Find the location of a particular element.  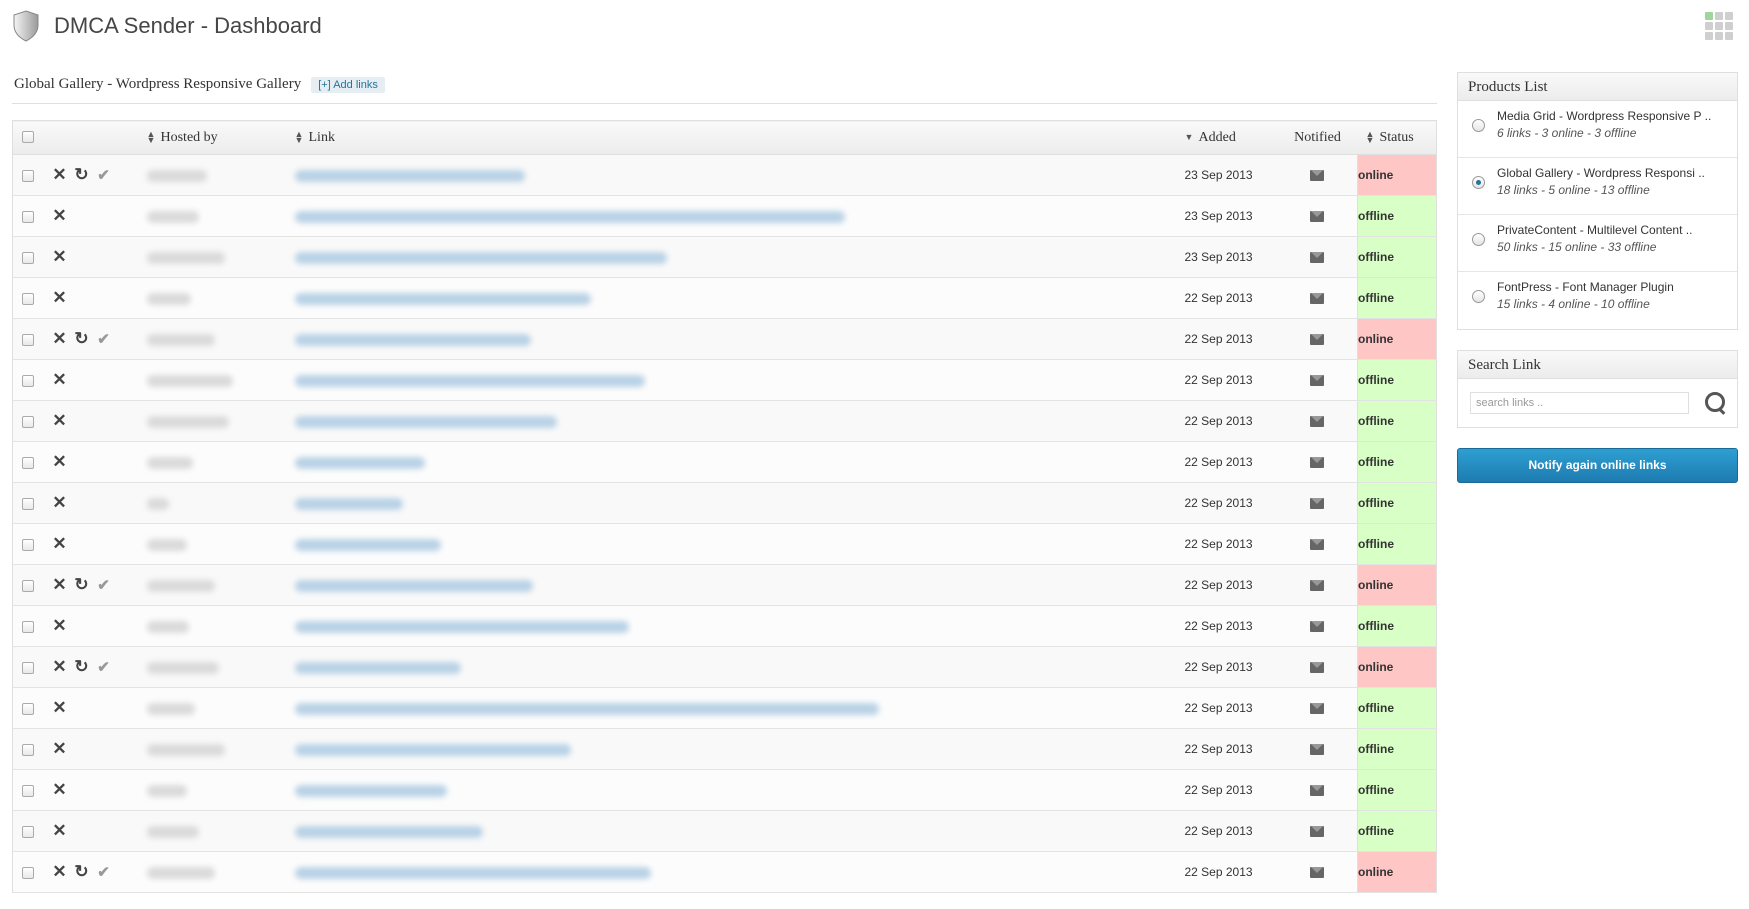

select-all-checkbox is located at coordinates (28, 137).